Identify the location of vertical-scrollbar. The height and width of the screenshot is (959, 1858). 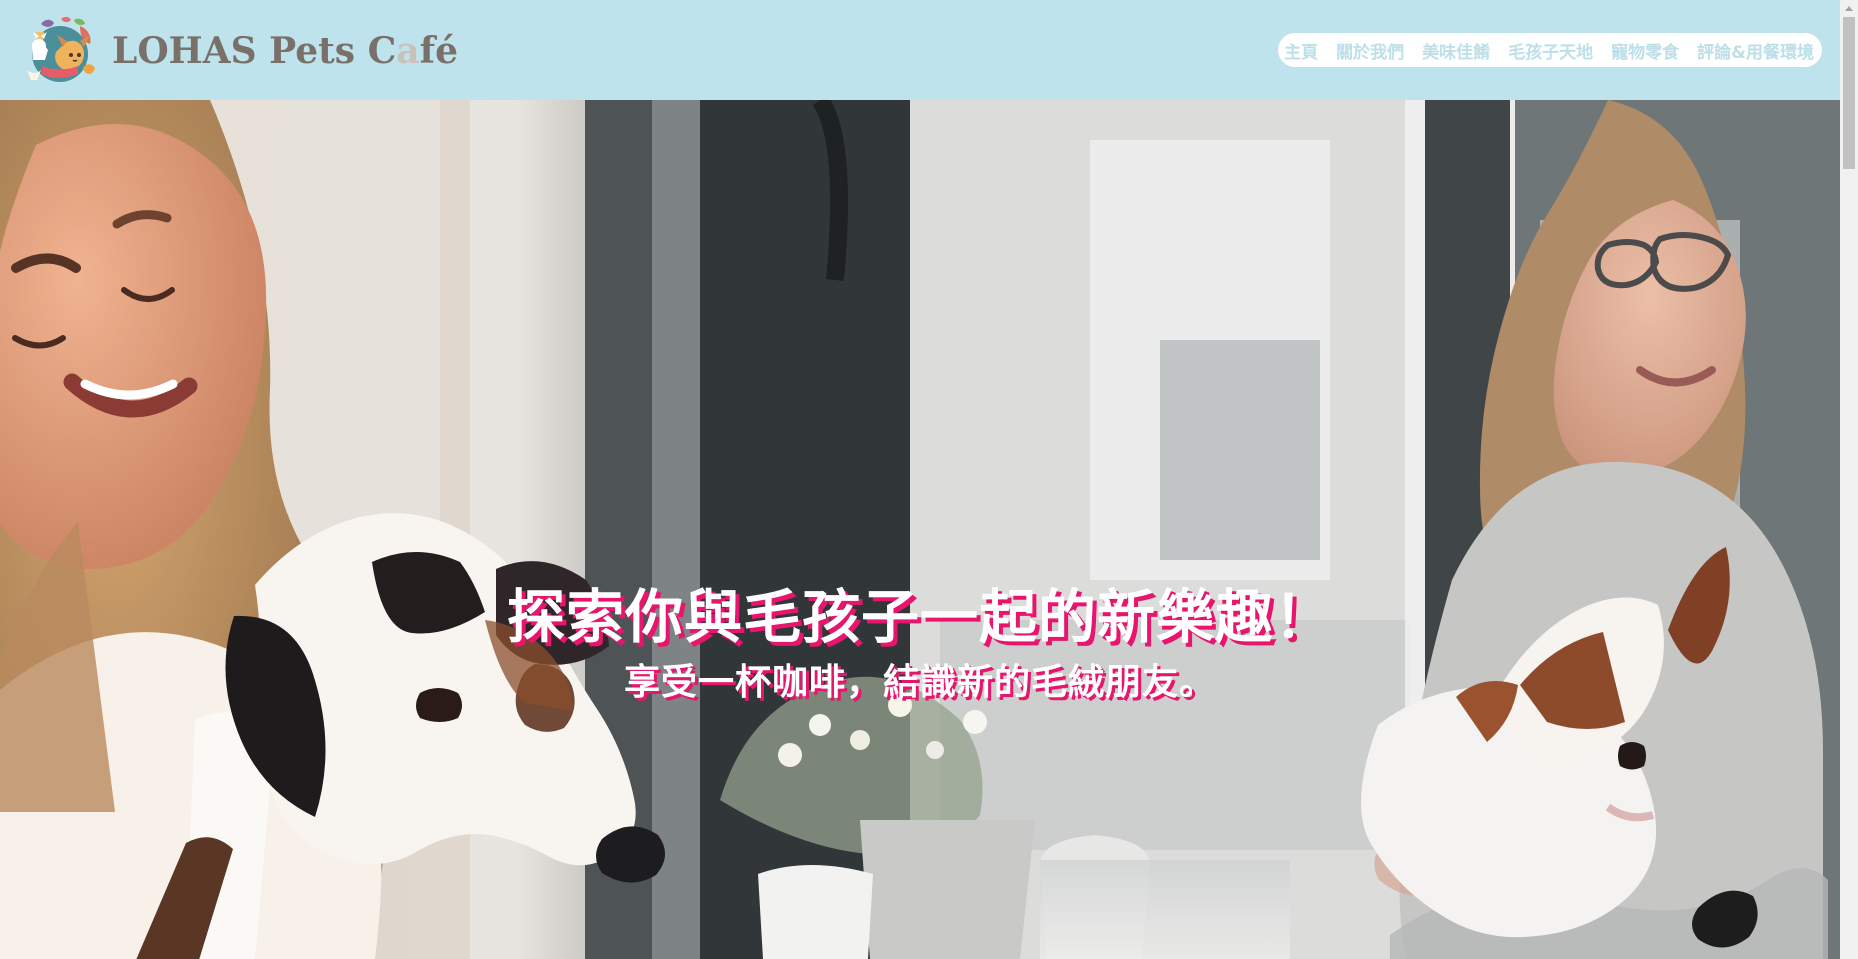
(1849, 479).